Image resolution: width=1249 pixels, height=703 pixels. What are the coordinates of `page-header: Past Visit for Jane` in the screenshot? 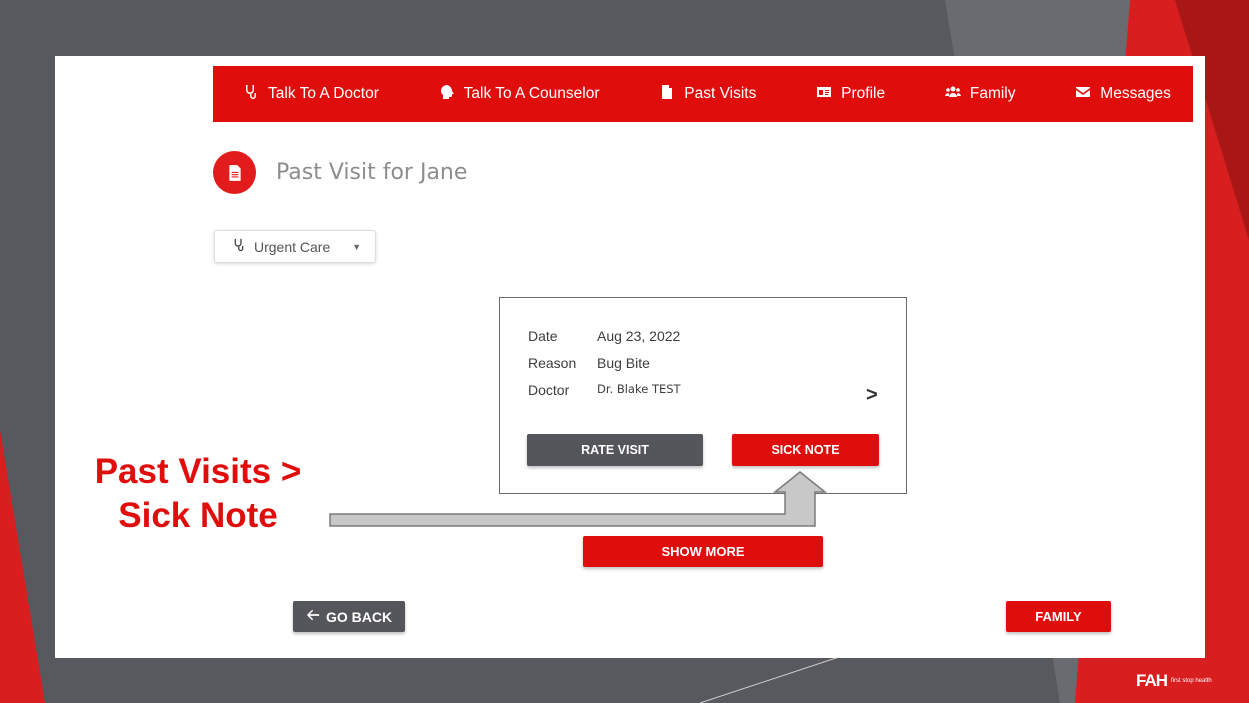 It's located at (340, 172).